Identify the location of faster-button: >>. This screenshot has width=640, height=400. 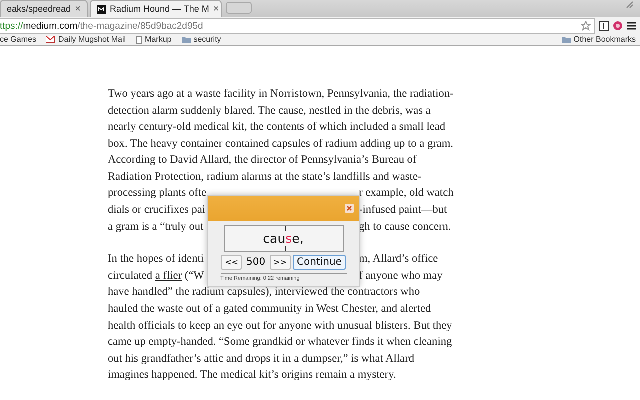
(280, 262).